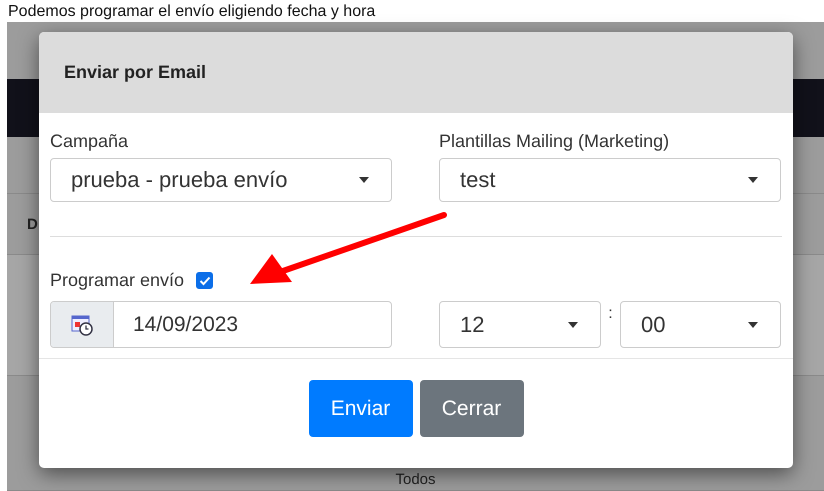 The height and width of the screenshot is (491, 824). I want to click on dialog-button: Enviar, so click(360, 408).